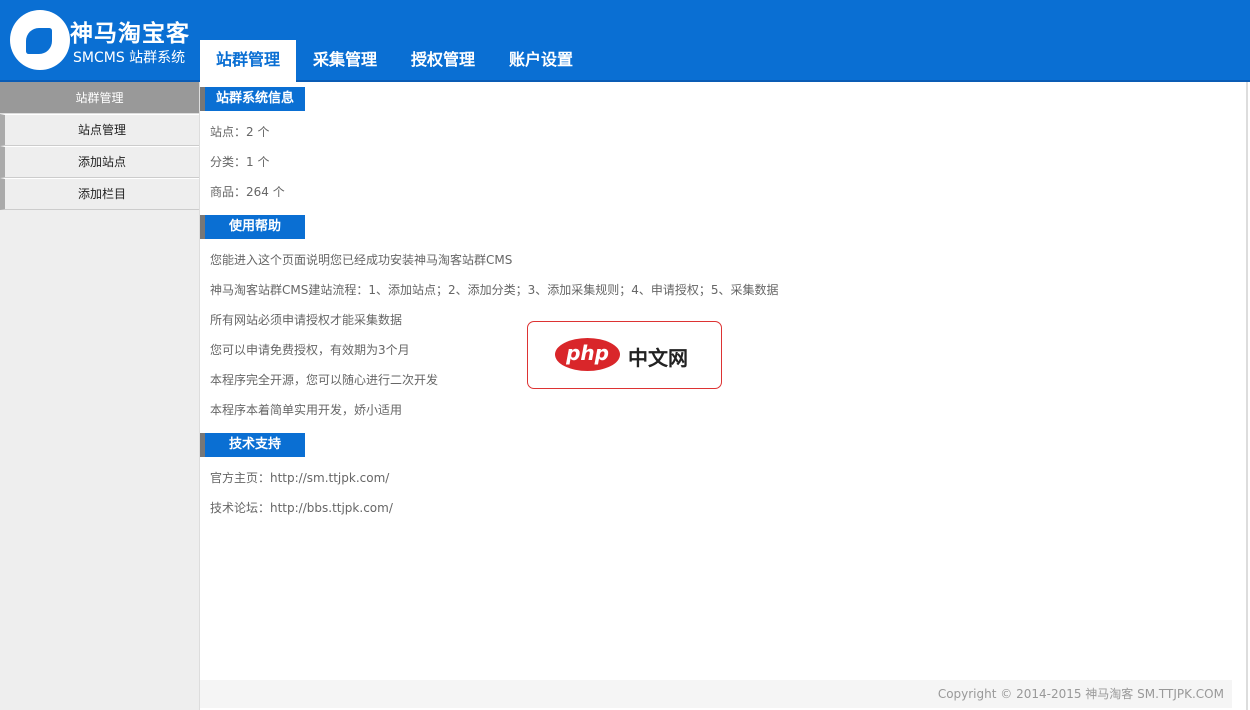 The height and width of the screenshot is (710, 1250). I want to click on section-system-info: 站群系统信息 站点：2 个 分类：1 个 商品：264 个, so click(723, 147).